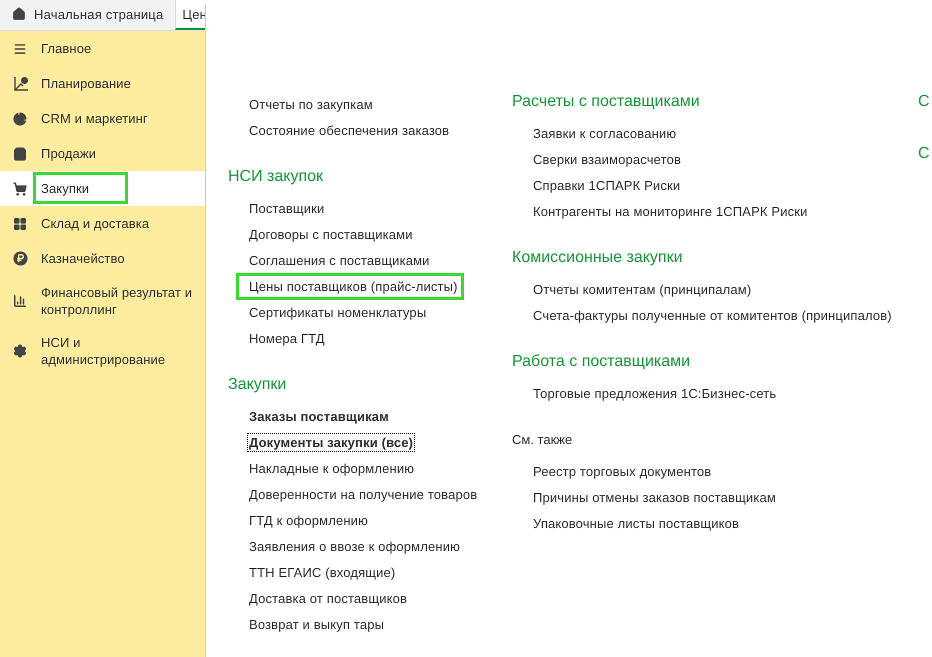 The height and width of the screenshot is (657, 932). I want to click on sidebar-item: Склад и доставка, so click(102, 223).